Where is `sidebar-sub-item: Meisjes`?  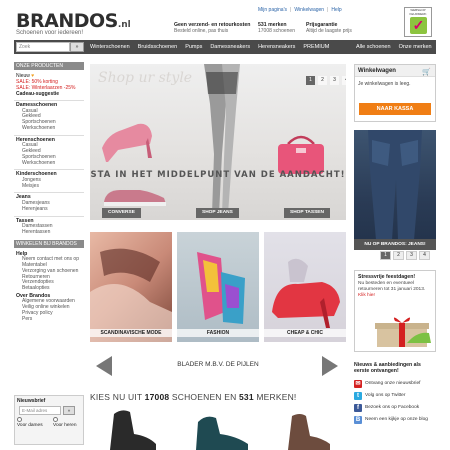 sidebar-sub-item: Meisjes is located at coordinates (49, 186).